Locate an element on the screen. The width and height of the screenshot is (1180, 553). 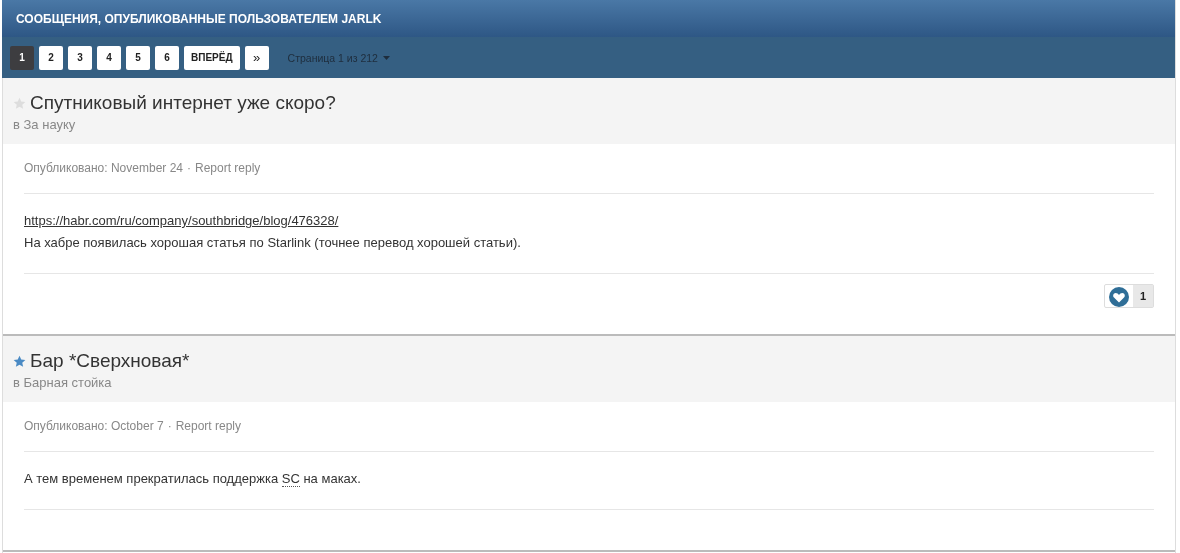
page-title: СООБЩЕНИЯ, ОПУБЛИКОВАННЫЕ ПОЛЬЗОВАТЕЛЕМ JARLK is located at coordinates (199, 18).